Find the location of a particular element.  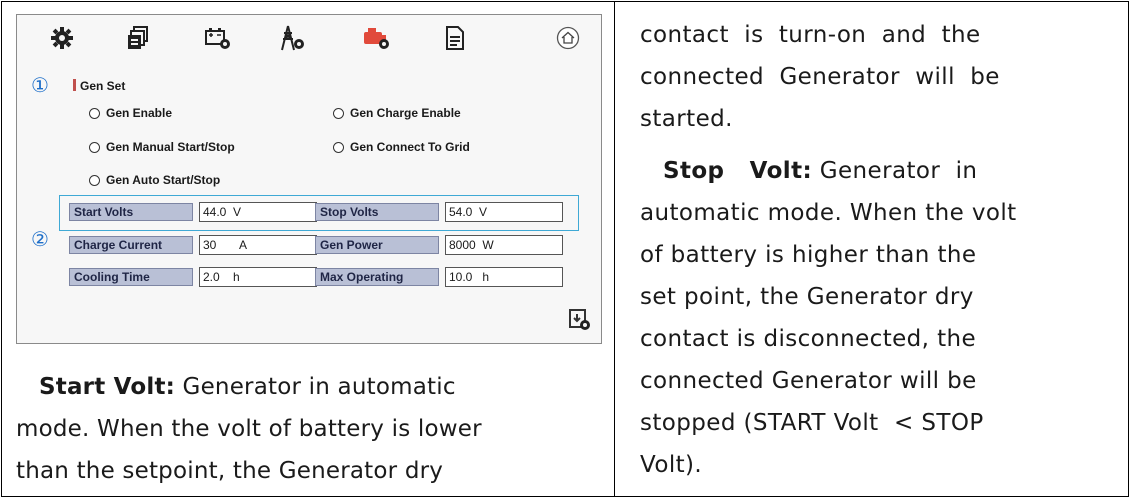

text-line: automatic mode. When the volt is located at coordinates (828, 213).